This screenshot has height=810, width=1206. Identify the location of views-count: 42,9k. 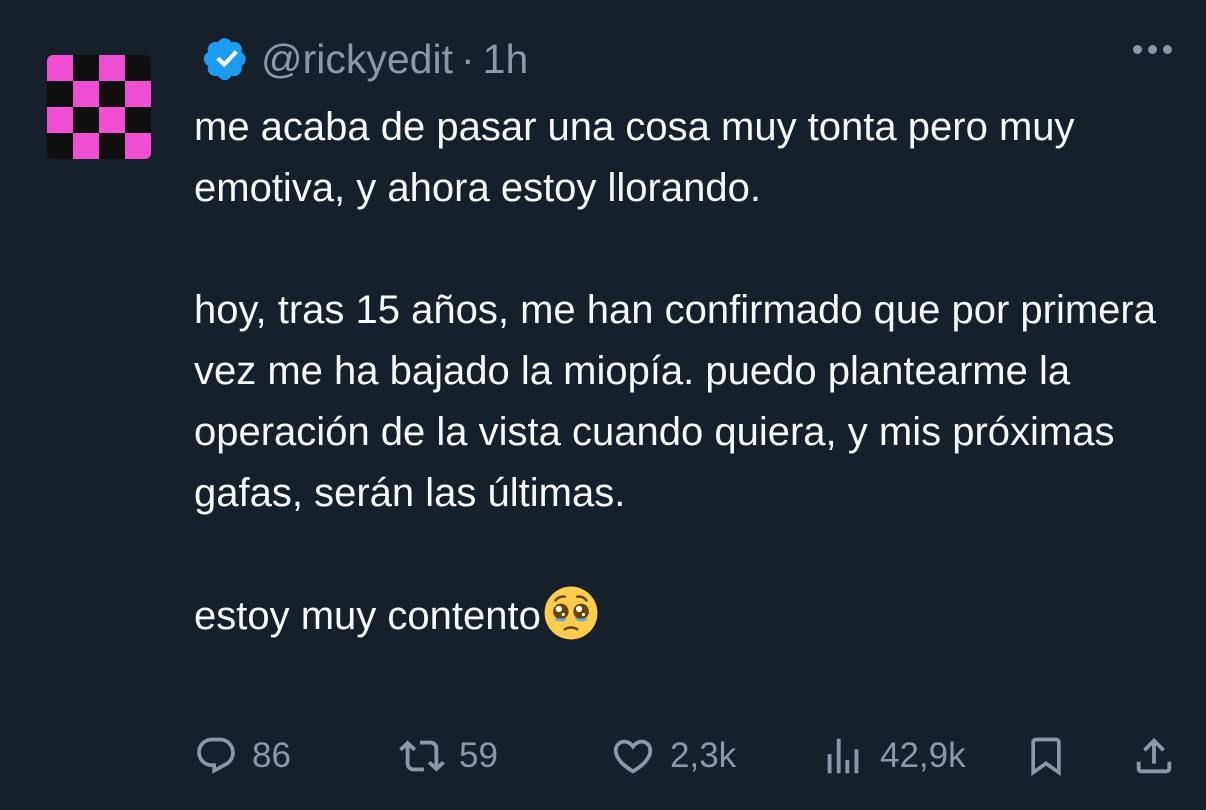
(923, 755).